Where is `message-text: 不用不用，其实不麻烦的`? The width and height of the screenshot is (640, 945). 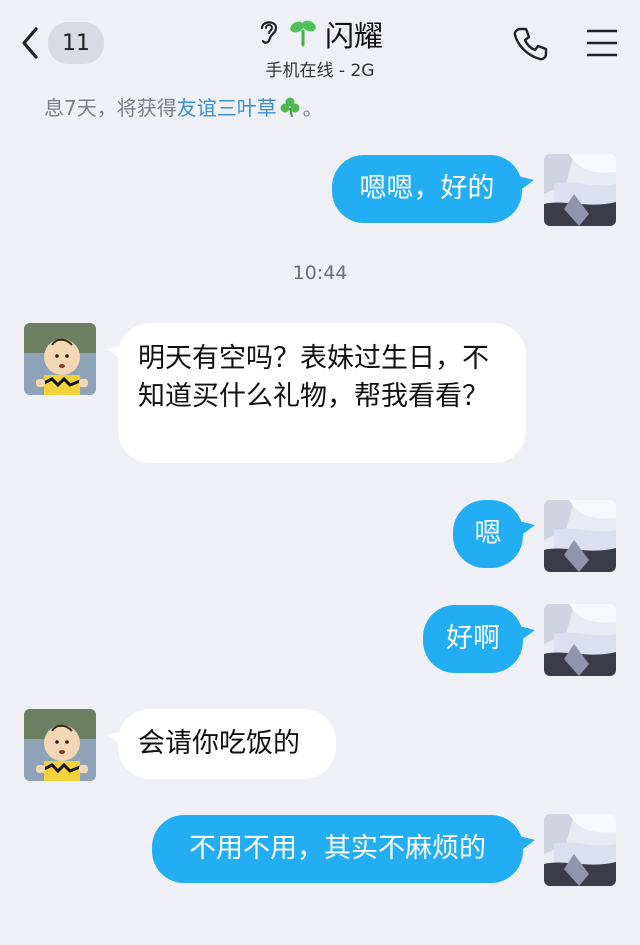 message-text: 不用不用，其实不麻烦的 is located at coordinates (337, 848).